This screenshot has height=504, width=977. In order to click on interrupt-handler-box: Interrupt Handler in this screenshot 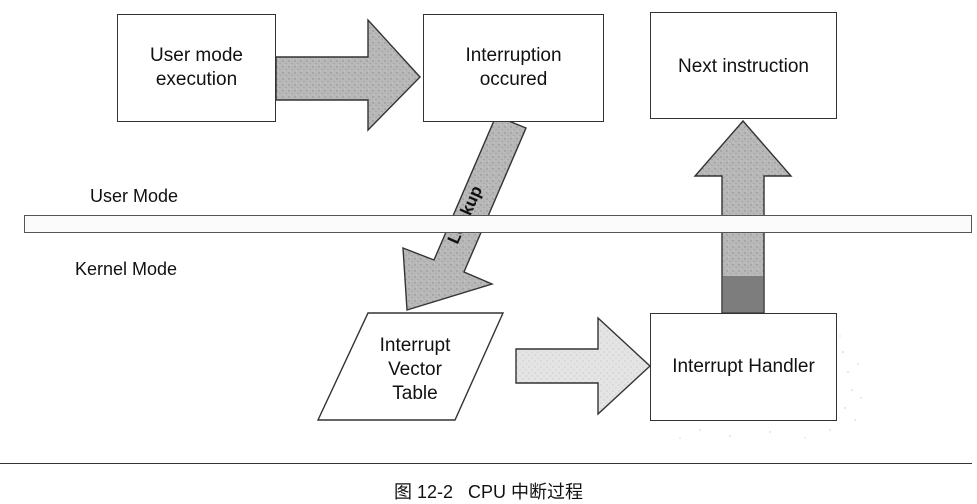, I will do `click(743, 367)`.